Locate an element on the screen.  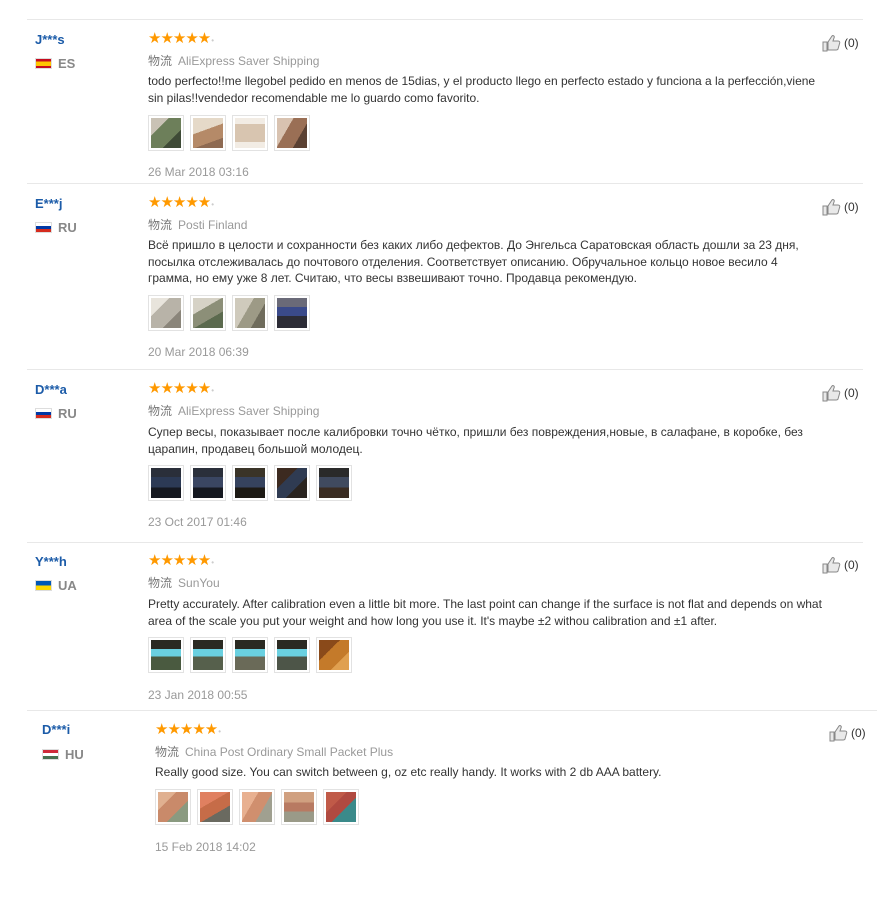
reviewer-country: UA is located at coordinates (56, 585).